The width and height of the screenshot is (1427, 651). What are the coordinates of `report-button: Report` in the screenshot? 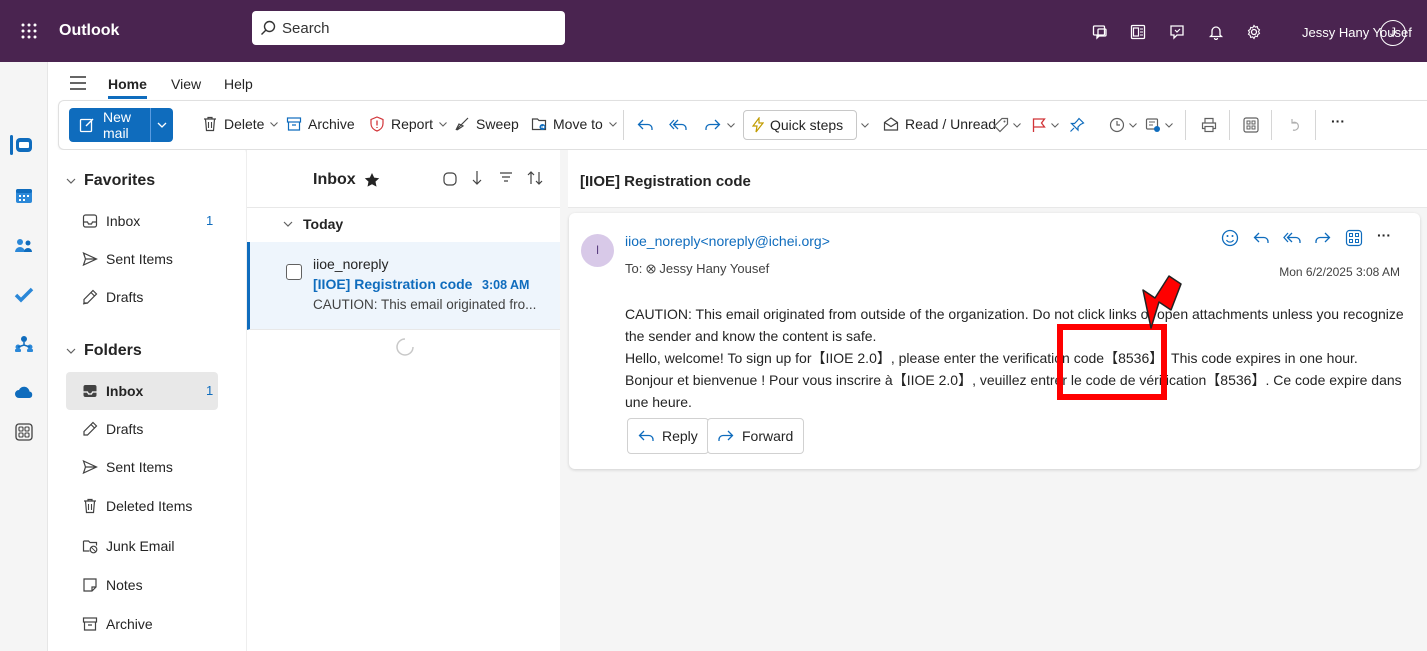 It's located at (411, 124).